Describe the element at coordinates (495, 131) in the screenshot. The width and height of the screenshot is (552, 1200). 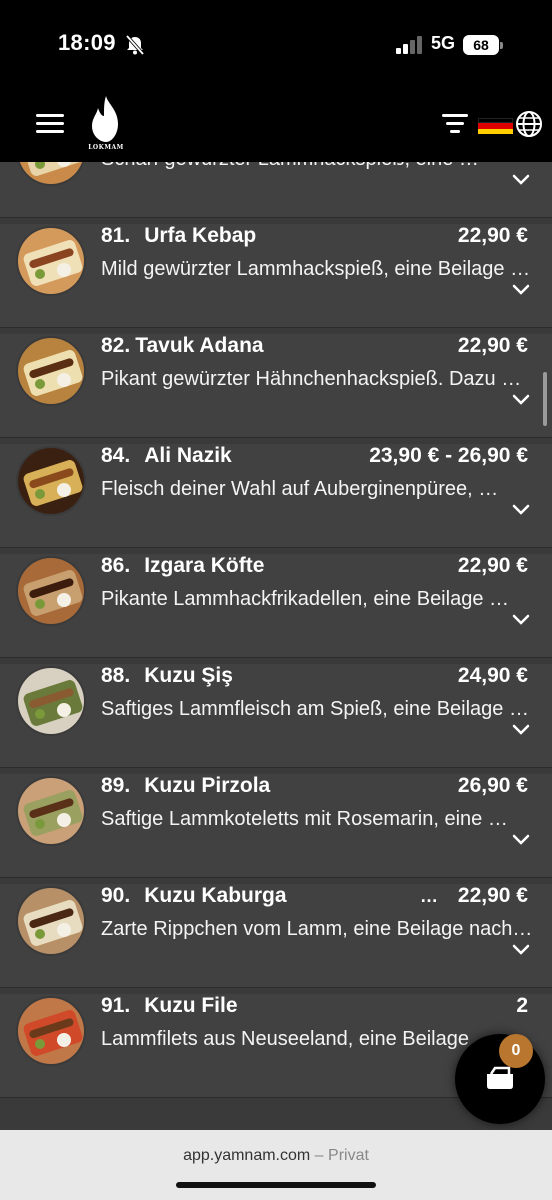
I see `flag-stripe-gold` at that location.